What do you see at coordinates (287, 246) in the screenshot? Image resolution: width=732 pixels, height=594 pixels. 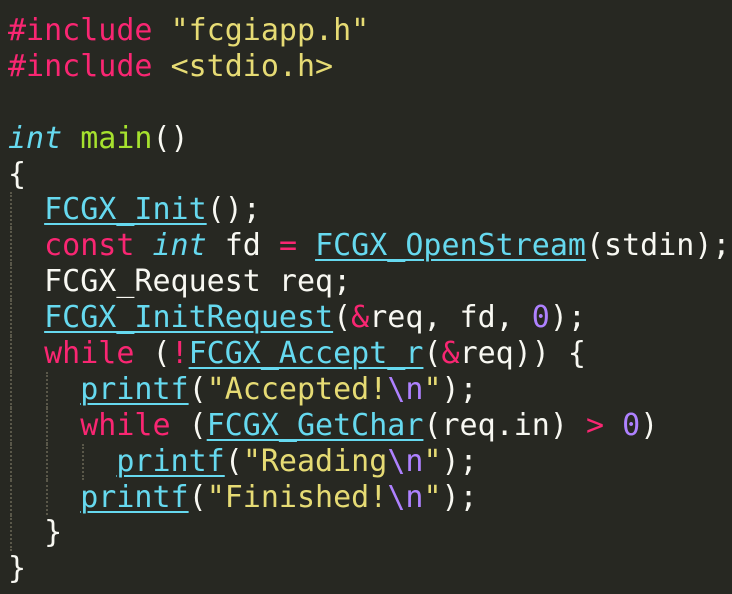 I see `token-op: =` at bounding box center [287, 246].